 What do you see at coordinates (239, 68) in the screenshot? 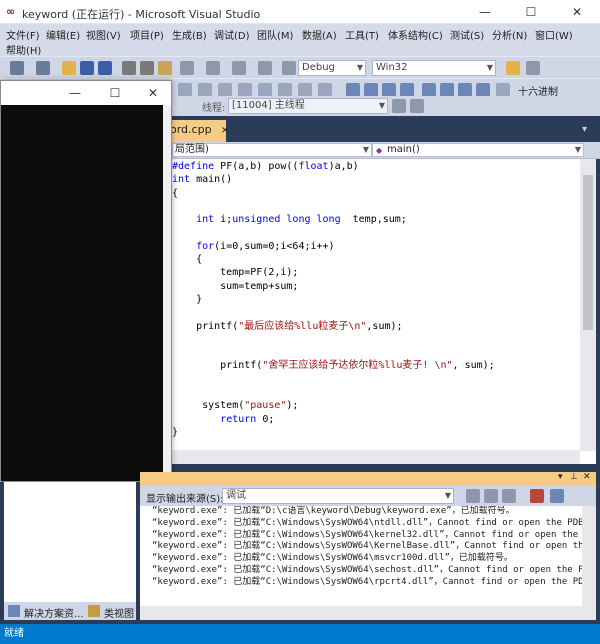
I see `navigate-back-icon` at bounding box center [239, 68].